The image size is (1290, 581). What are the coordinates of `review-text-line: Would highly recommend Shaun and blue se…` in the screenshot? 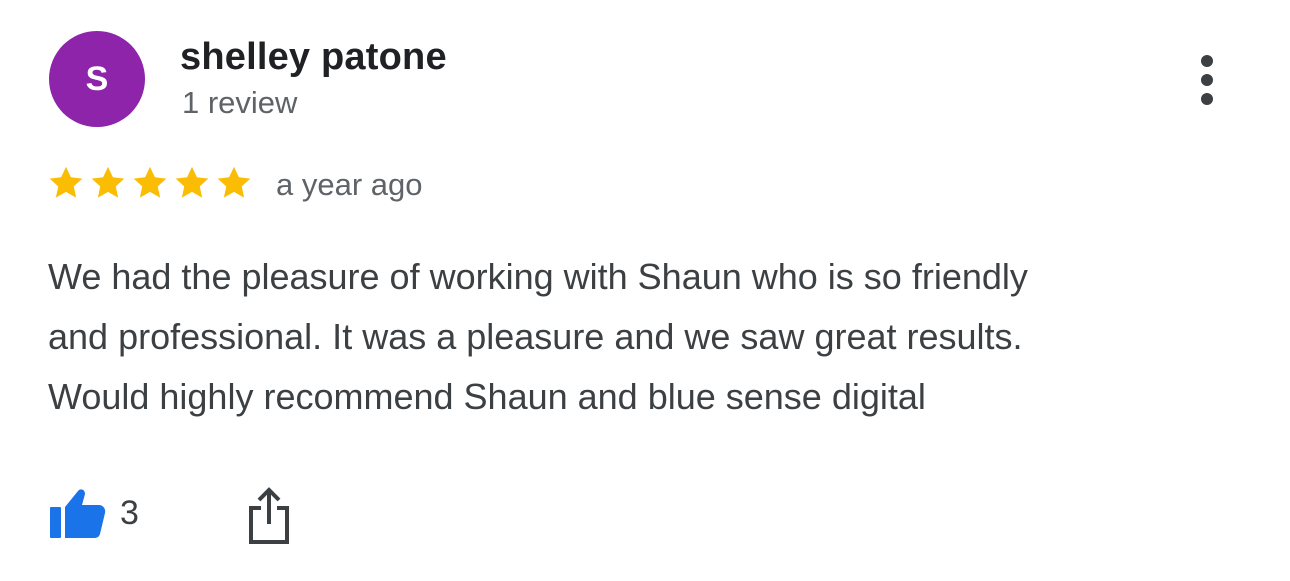 It's located at (487, 396).